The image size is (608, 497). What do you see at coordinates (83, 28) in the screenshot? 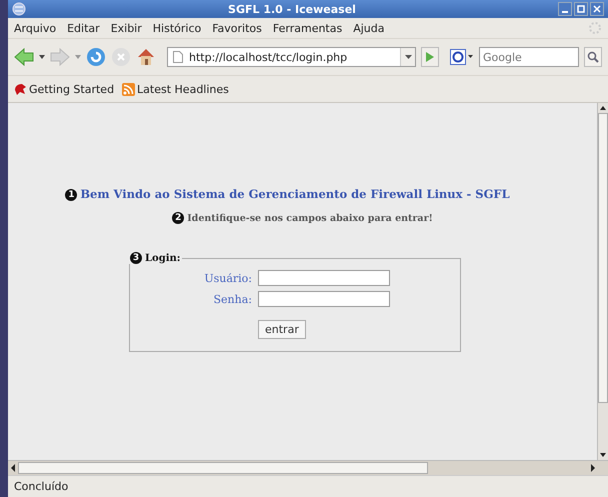
I see `menu-item: Editar` at bounding box center [83, 28].